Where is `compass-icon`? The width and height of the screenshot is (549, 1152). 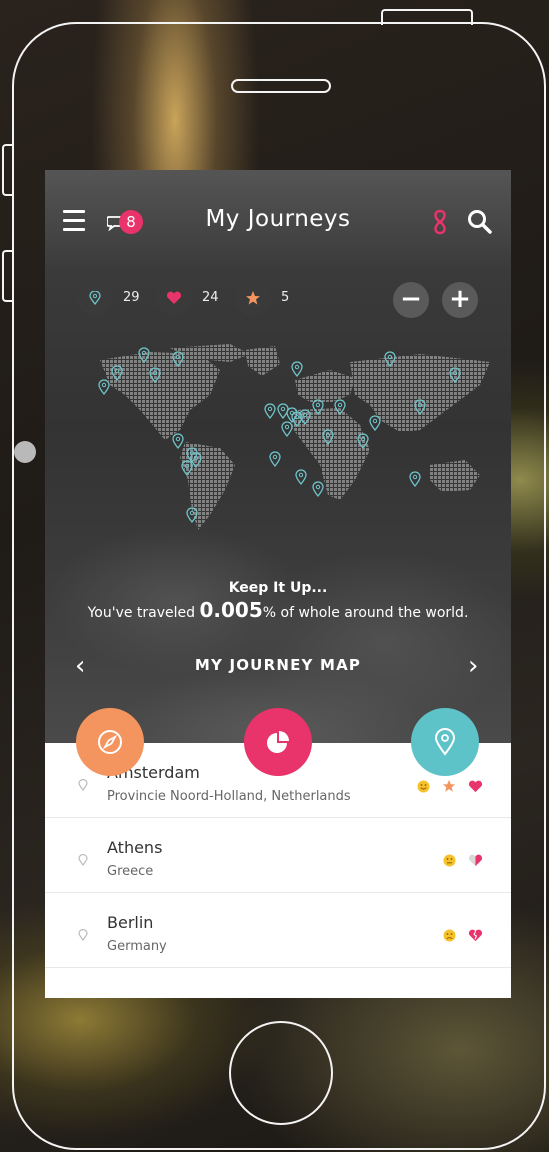 compass-icon is located at coordinates (110, 742).